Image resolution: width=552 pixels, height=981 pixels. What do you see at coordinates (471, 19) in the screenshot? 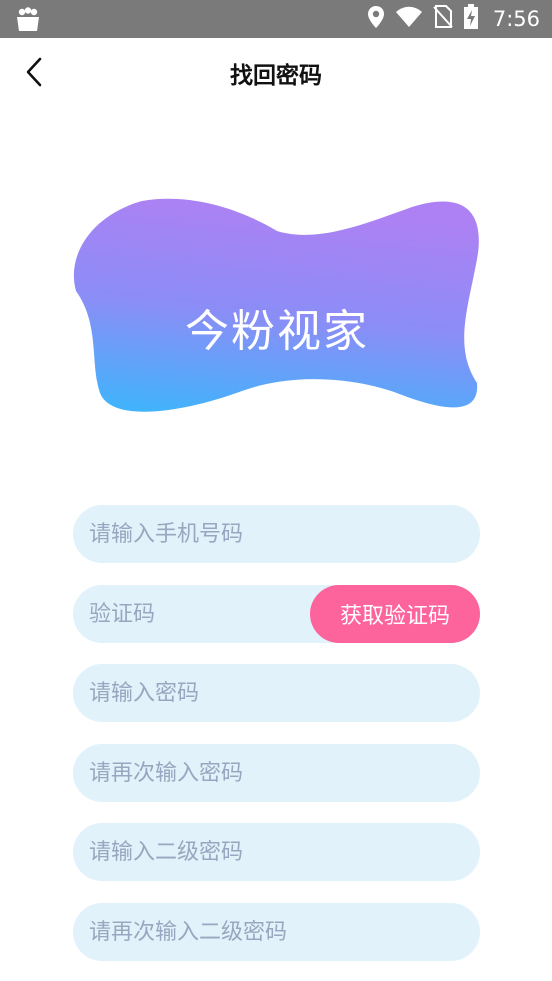
I see `battery-charging-icon` at bounding box center [471, 19].